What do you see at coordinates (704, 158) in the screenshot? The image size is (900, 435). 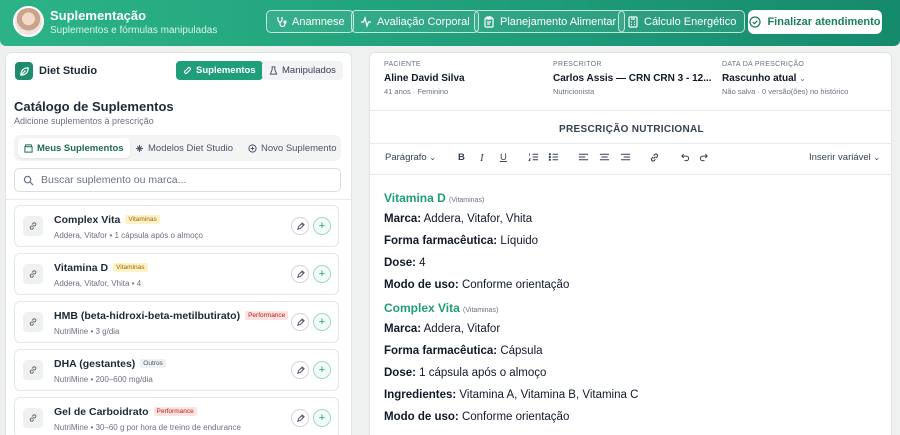 I see `redo-icon` at bounding box center [704, 158].